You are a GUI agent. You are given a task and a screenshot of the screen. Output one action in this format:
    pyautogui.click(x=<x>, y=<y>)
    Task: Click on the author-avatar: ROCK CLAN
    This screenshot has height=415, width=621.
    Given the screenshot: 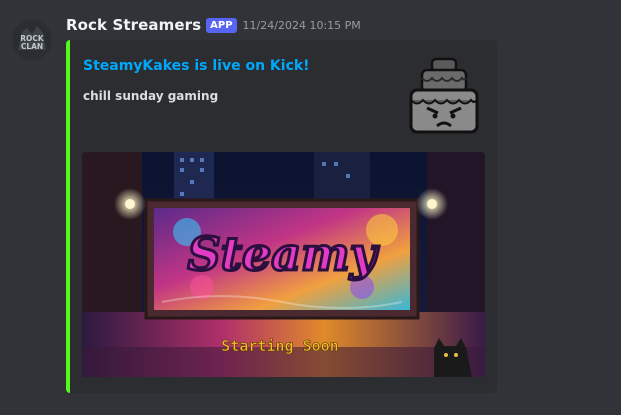 What is the action you would take?
    pyautogui.click(x=32, y=40)
    